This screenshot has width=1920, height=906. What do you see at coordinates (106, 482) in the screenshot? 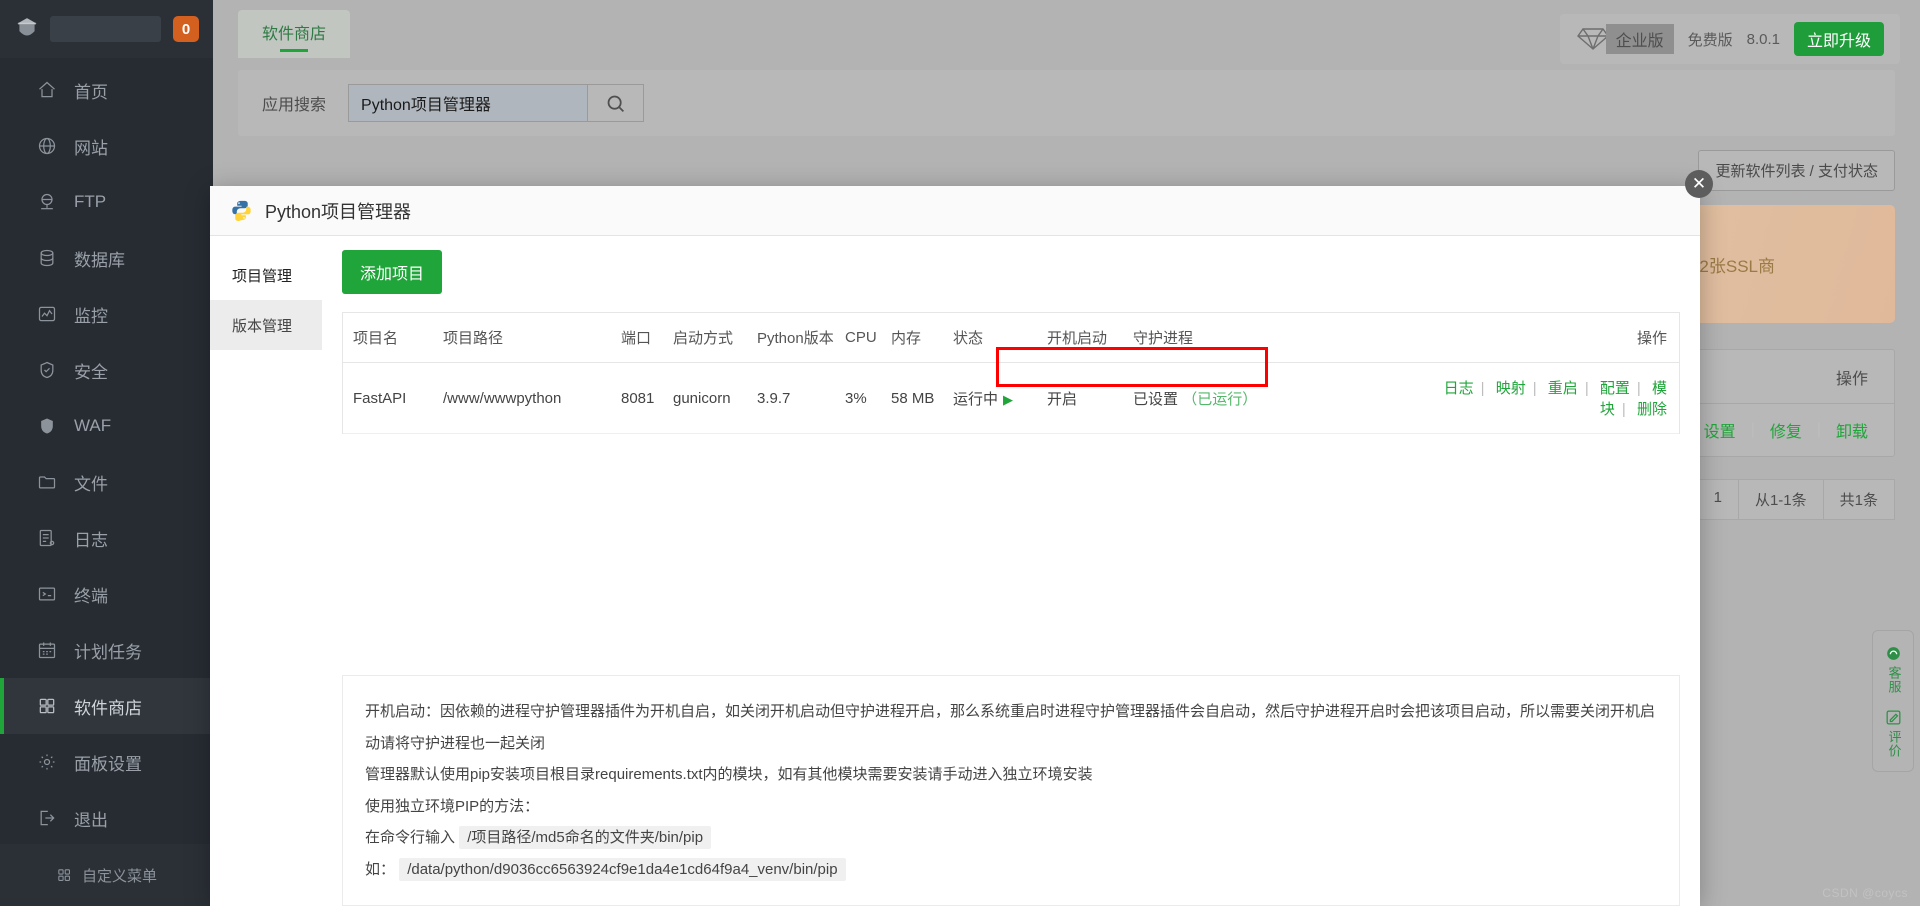
I see `sidebar-item-files: 文件` at bounding box center [106, 482].